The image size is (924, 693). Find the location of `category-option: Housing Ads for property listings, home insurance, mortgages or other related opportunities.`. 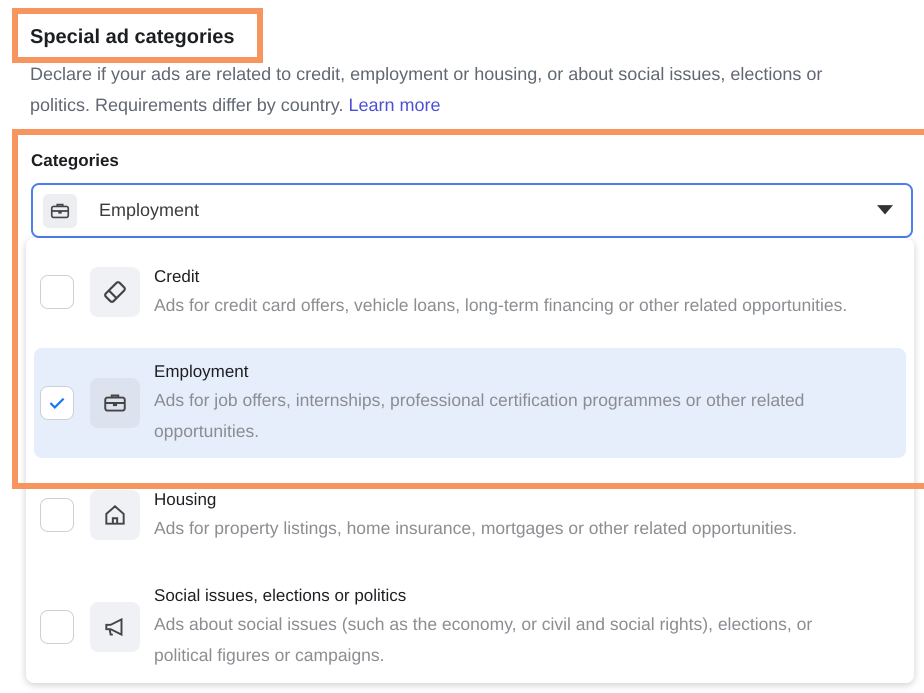

category-option: Housing Ads for property listings, home insurance, mortgages or other related opportunities. is located at coordinates (470, 515).